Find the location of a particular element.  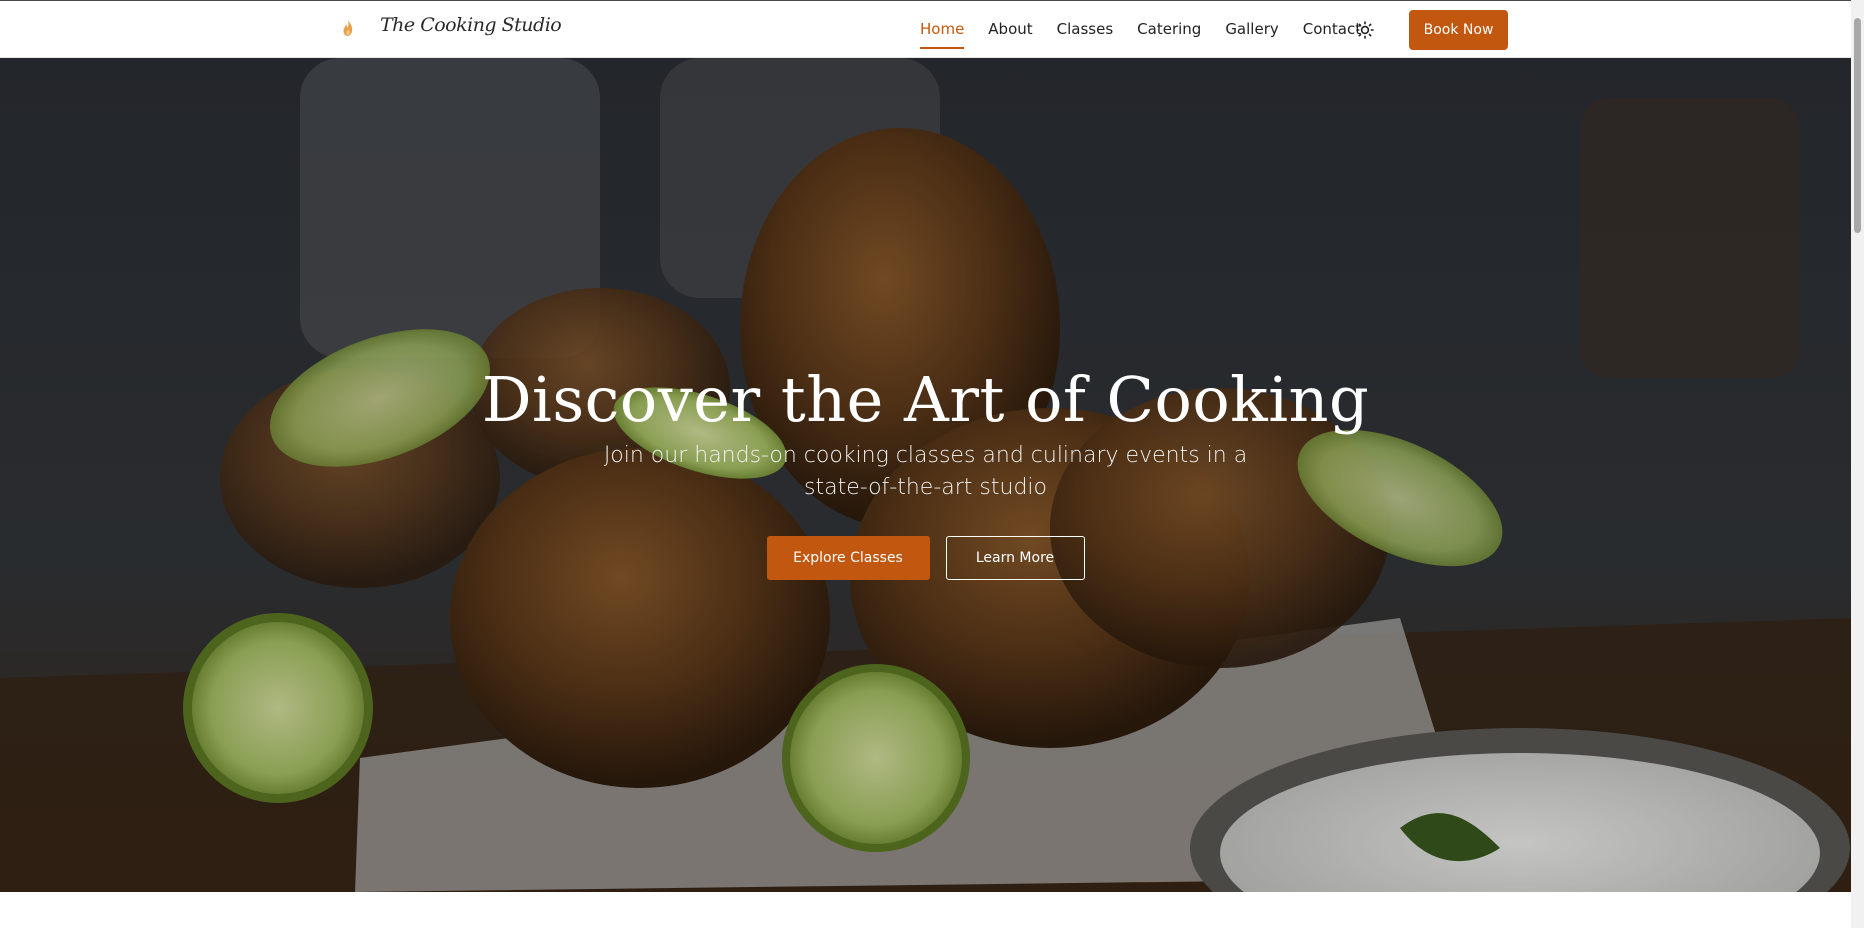

nav-classes: Classes is located at coordinates (1085, 30).